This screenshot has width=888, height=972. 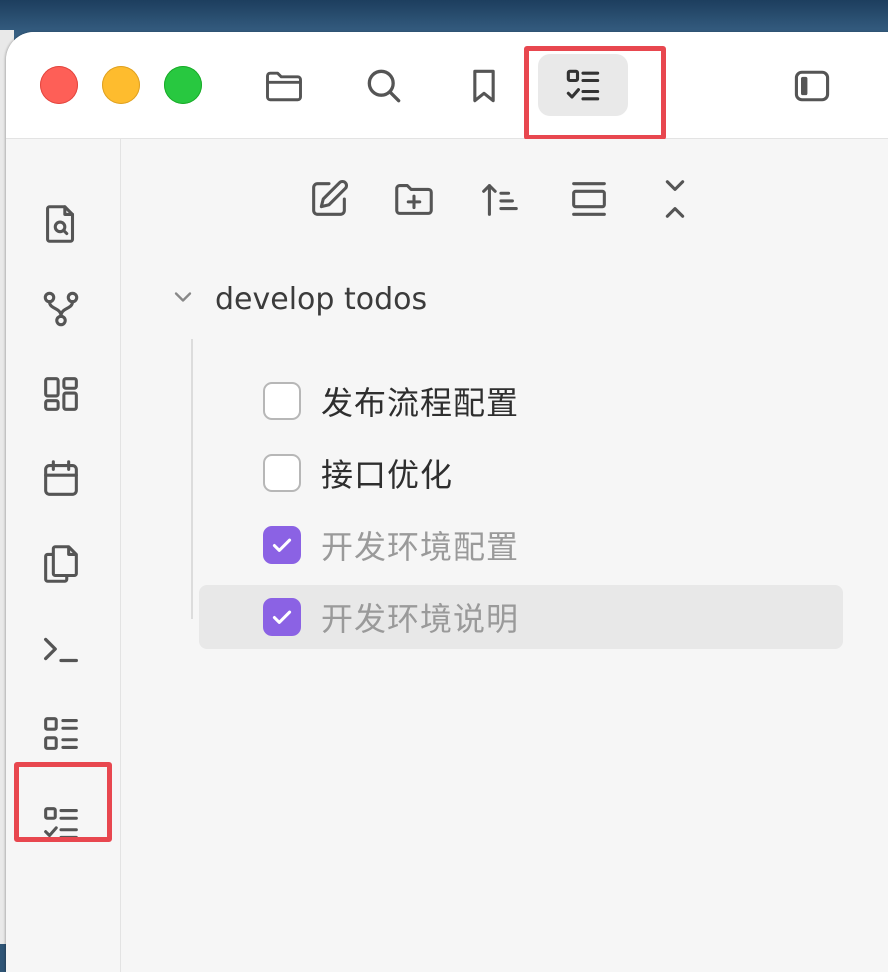 I want to click on title-bar, so click(x=447, y=86).